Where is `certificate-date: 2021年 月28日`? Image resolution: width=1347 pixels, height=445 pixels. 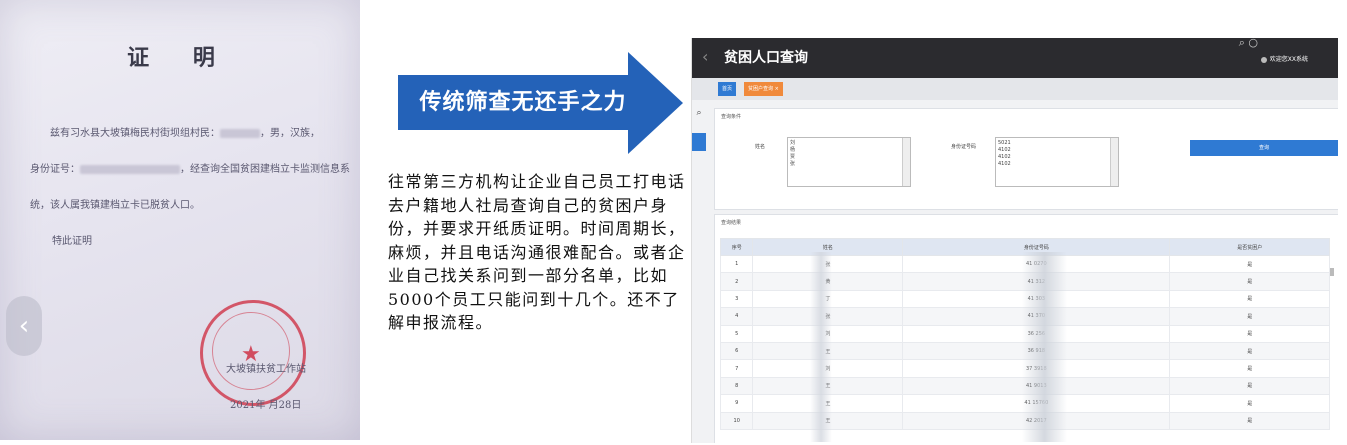
certificate-date: 2021年 月28日 is located at coordinates (266, 405).